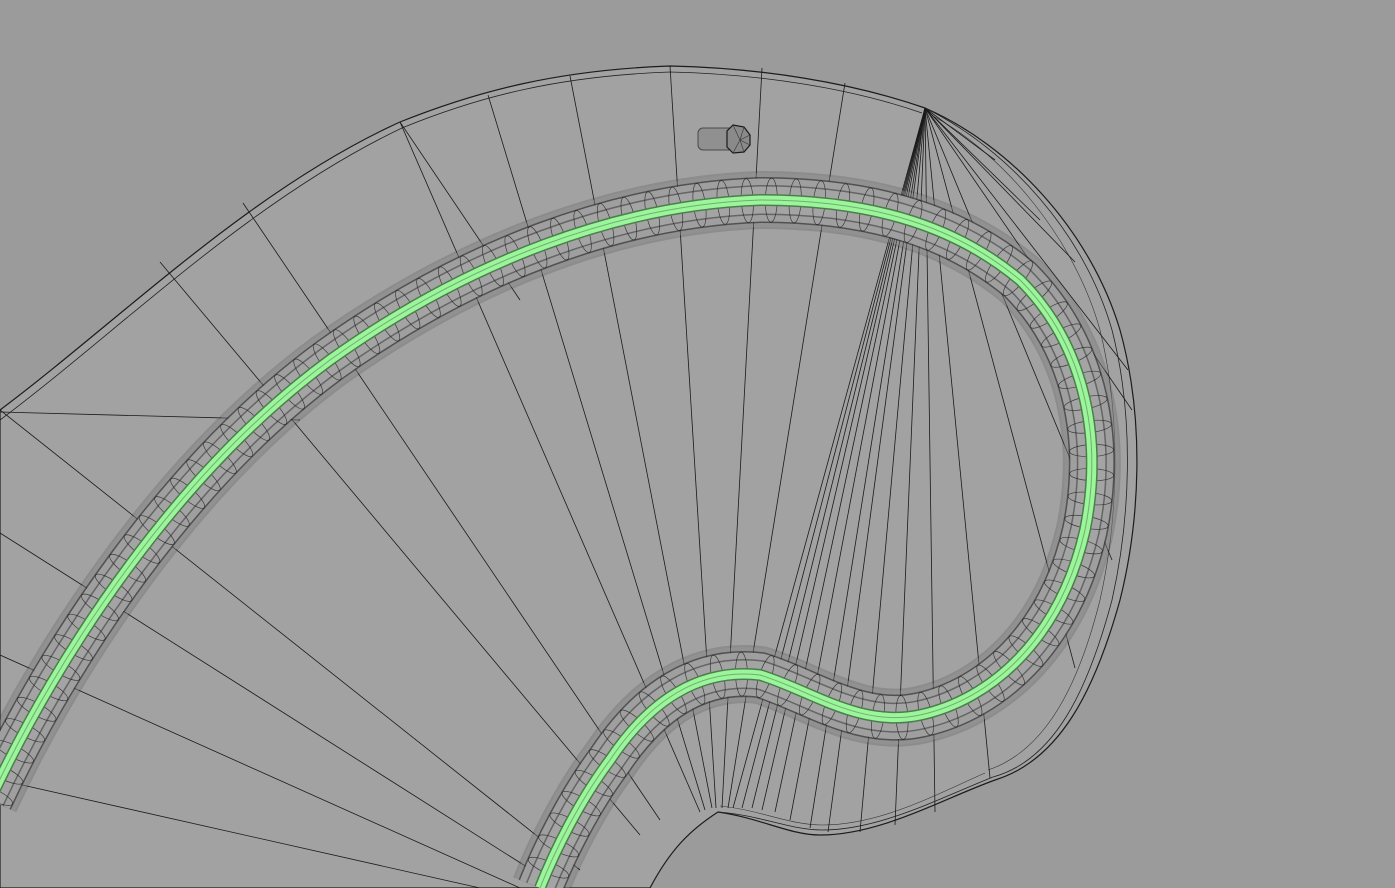 Image resolution: width=1395 pixels, height=888 pixels. I want to click on cylinder-light-icon, so click(724, 139).